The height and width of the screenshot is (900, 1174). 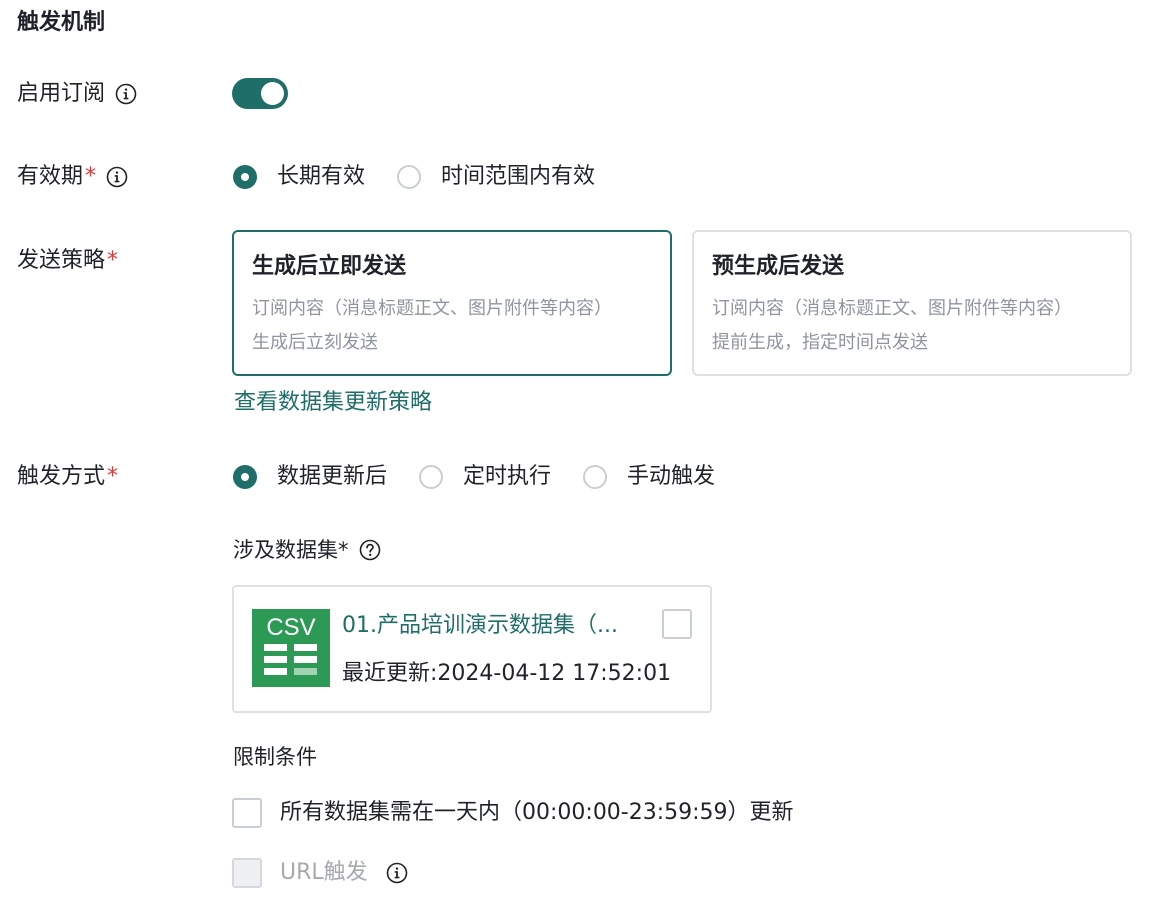 I want to click on trigger-label: 触发方式, so click(x=61, y=476).